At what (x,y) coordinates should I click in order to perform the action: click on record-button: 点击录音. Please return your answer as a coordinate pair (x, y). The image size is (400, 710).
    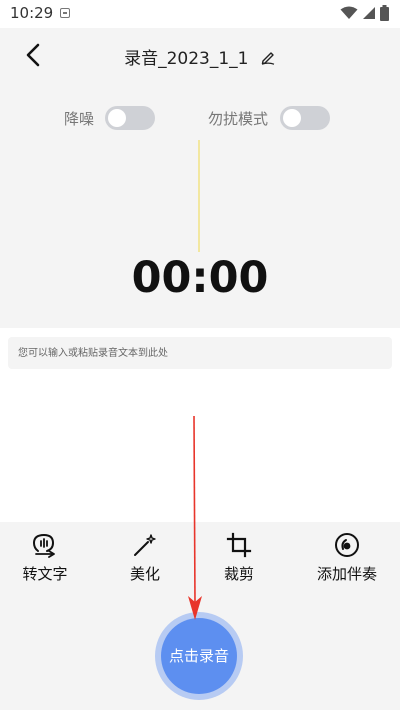
    Looking at the image, I should click on (199, 656).